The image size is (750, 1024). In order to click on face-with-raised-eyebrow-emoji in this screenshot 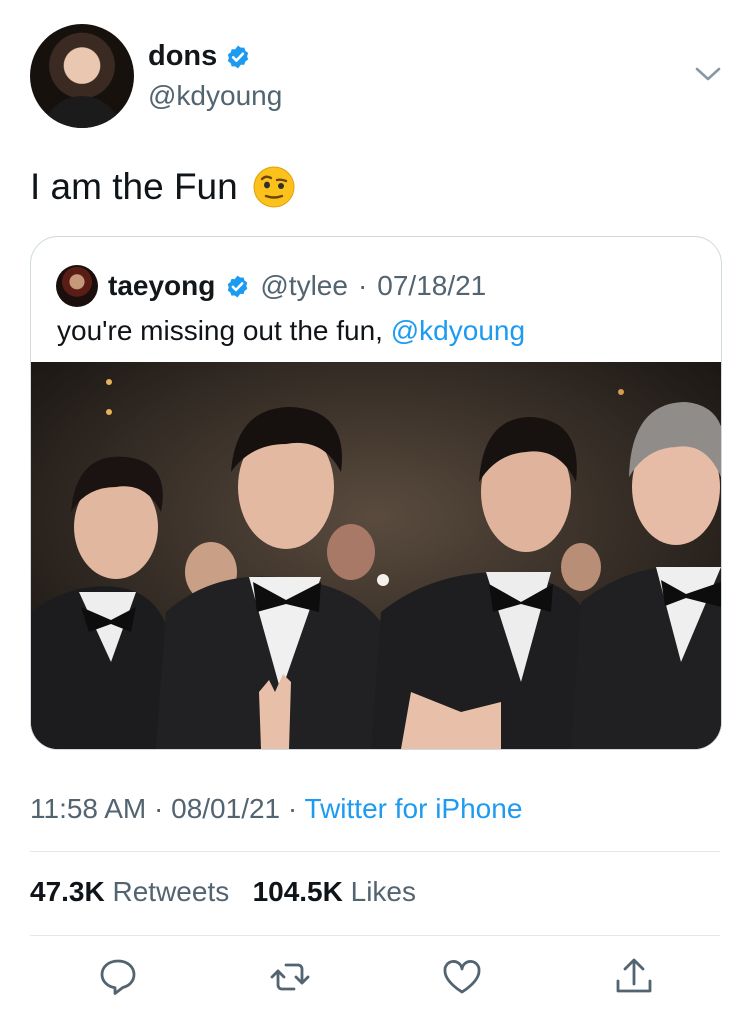, I will do `click(274, 187)`.